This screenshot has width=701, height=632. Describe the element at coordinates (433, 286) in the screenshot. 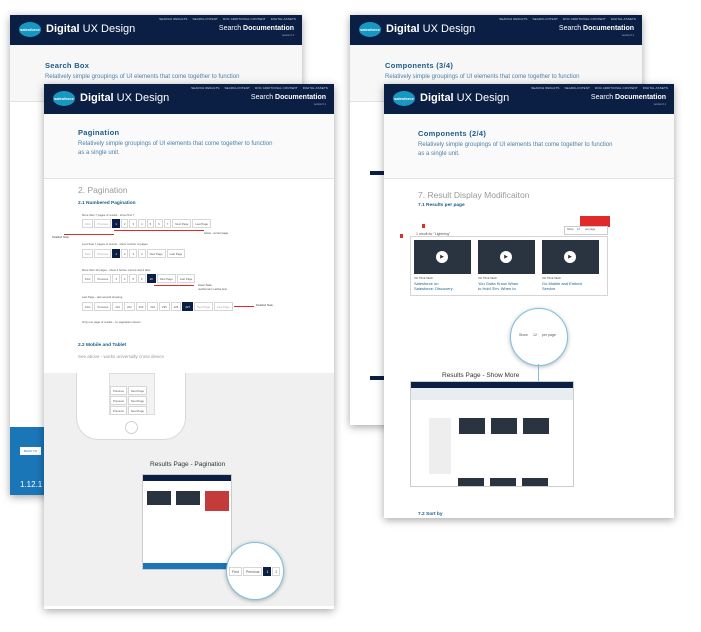

I see `card-title: Salesforce on Salesforce: Discovery` at that location.